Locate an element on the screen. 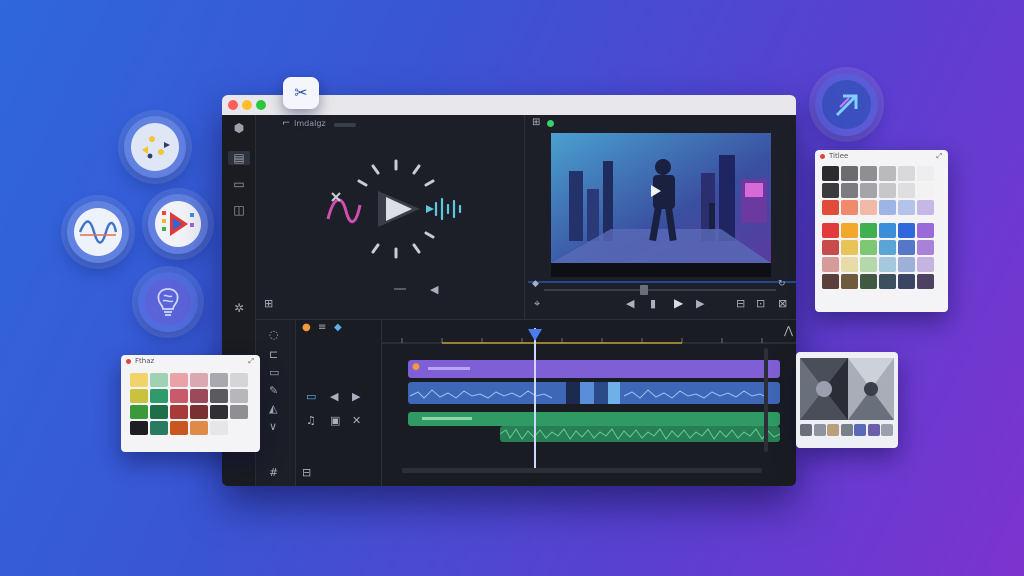 The width and height of the screenshot is (1024, 576). track-play-icon: ▶ is located at coordinates (356, 396).